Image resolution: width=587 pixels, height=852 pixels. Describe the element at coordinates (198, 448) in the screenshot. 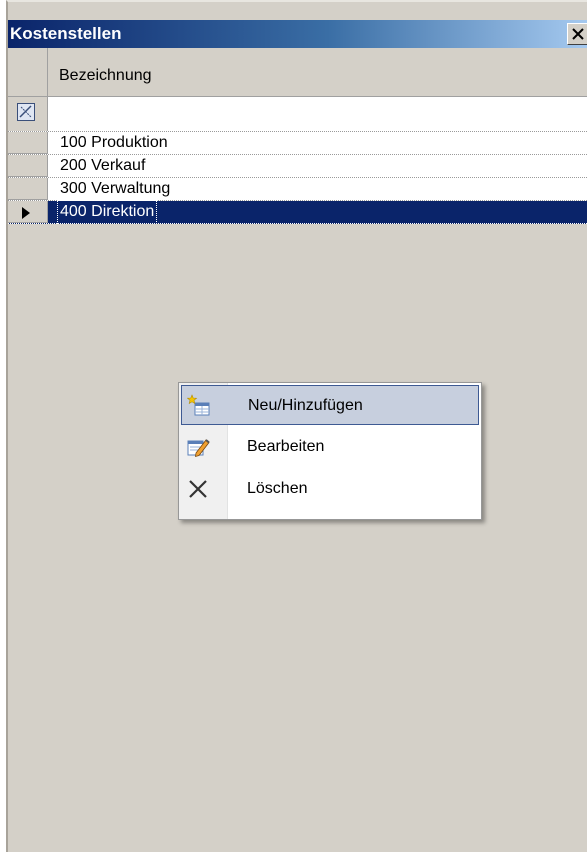

I see `edit-icon` at that location.